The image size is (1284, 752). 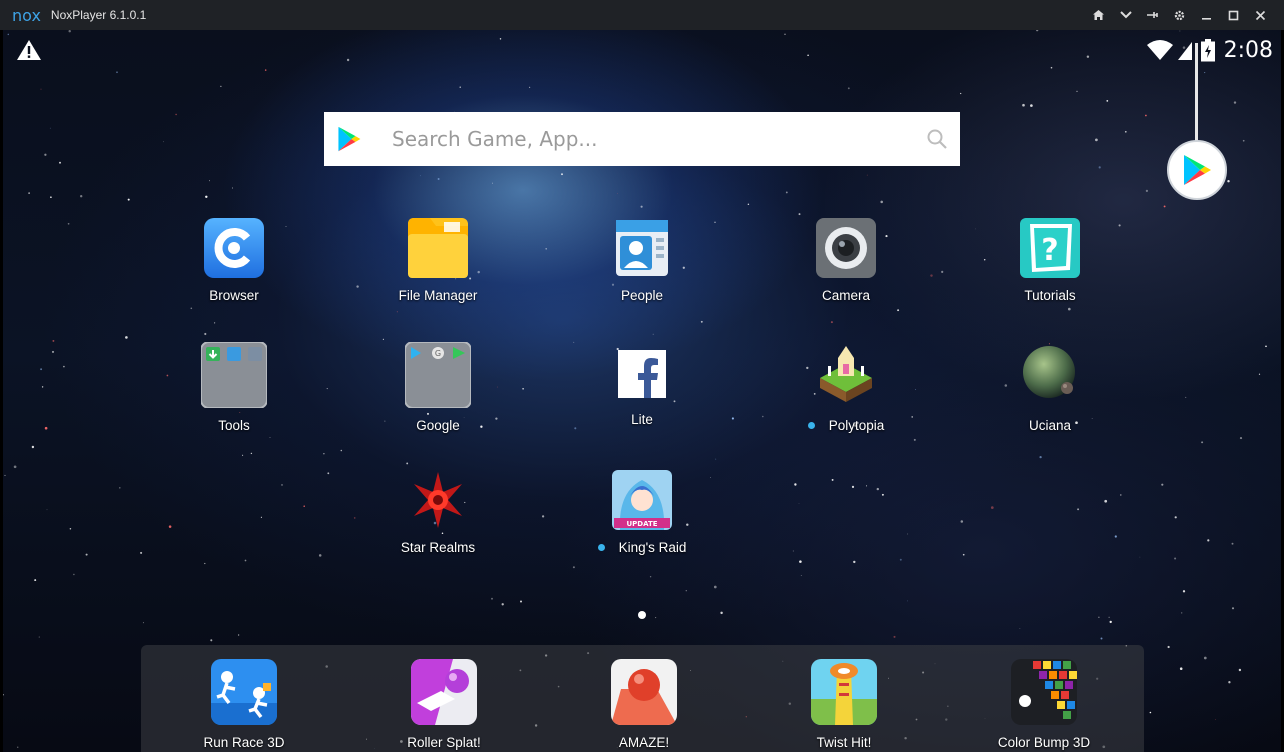 I want to click on camera-icon, so click(x=846, y=248).